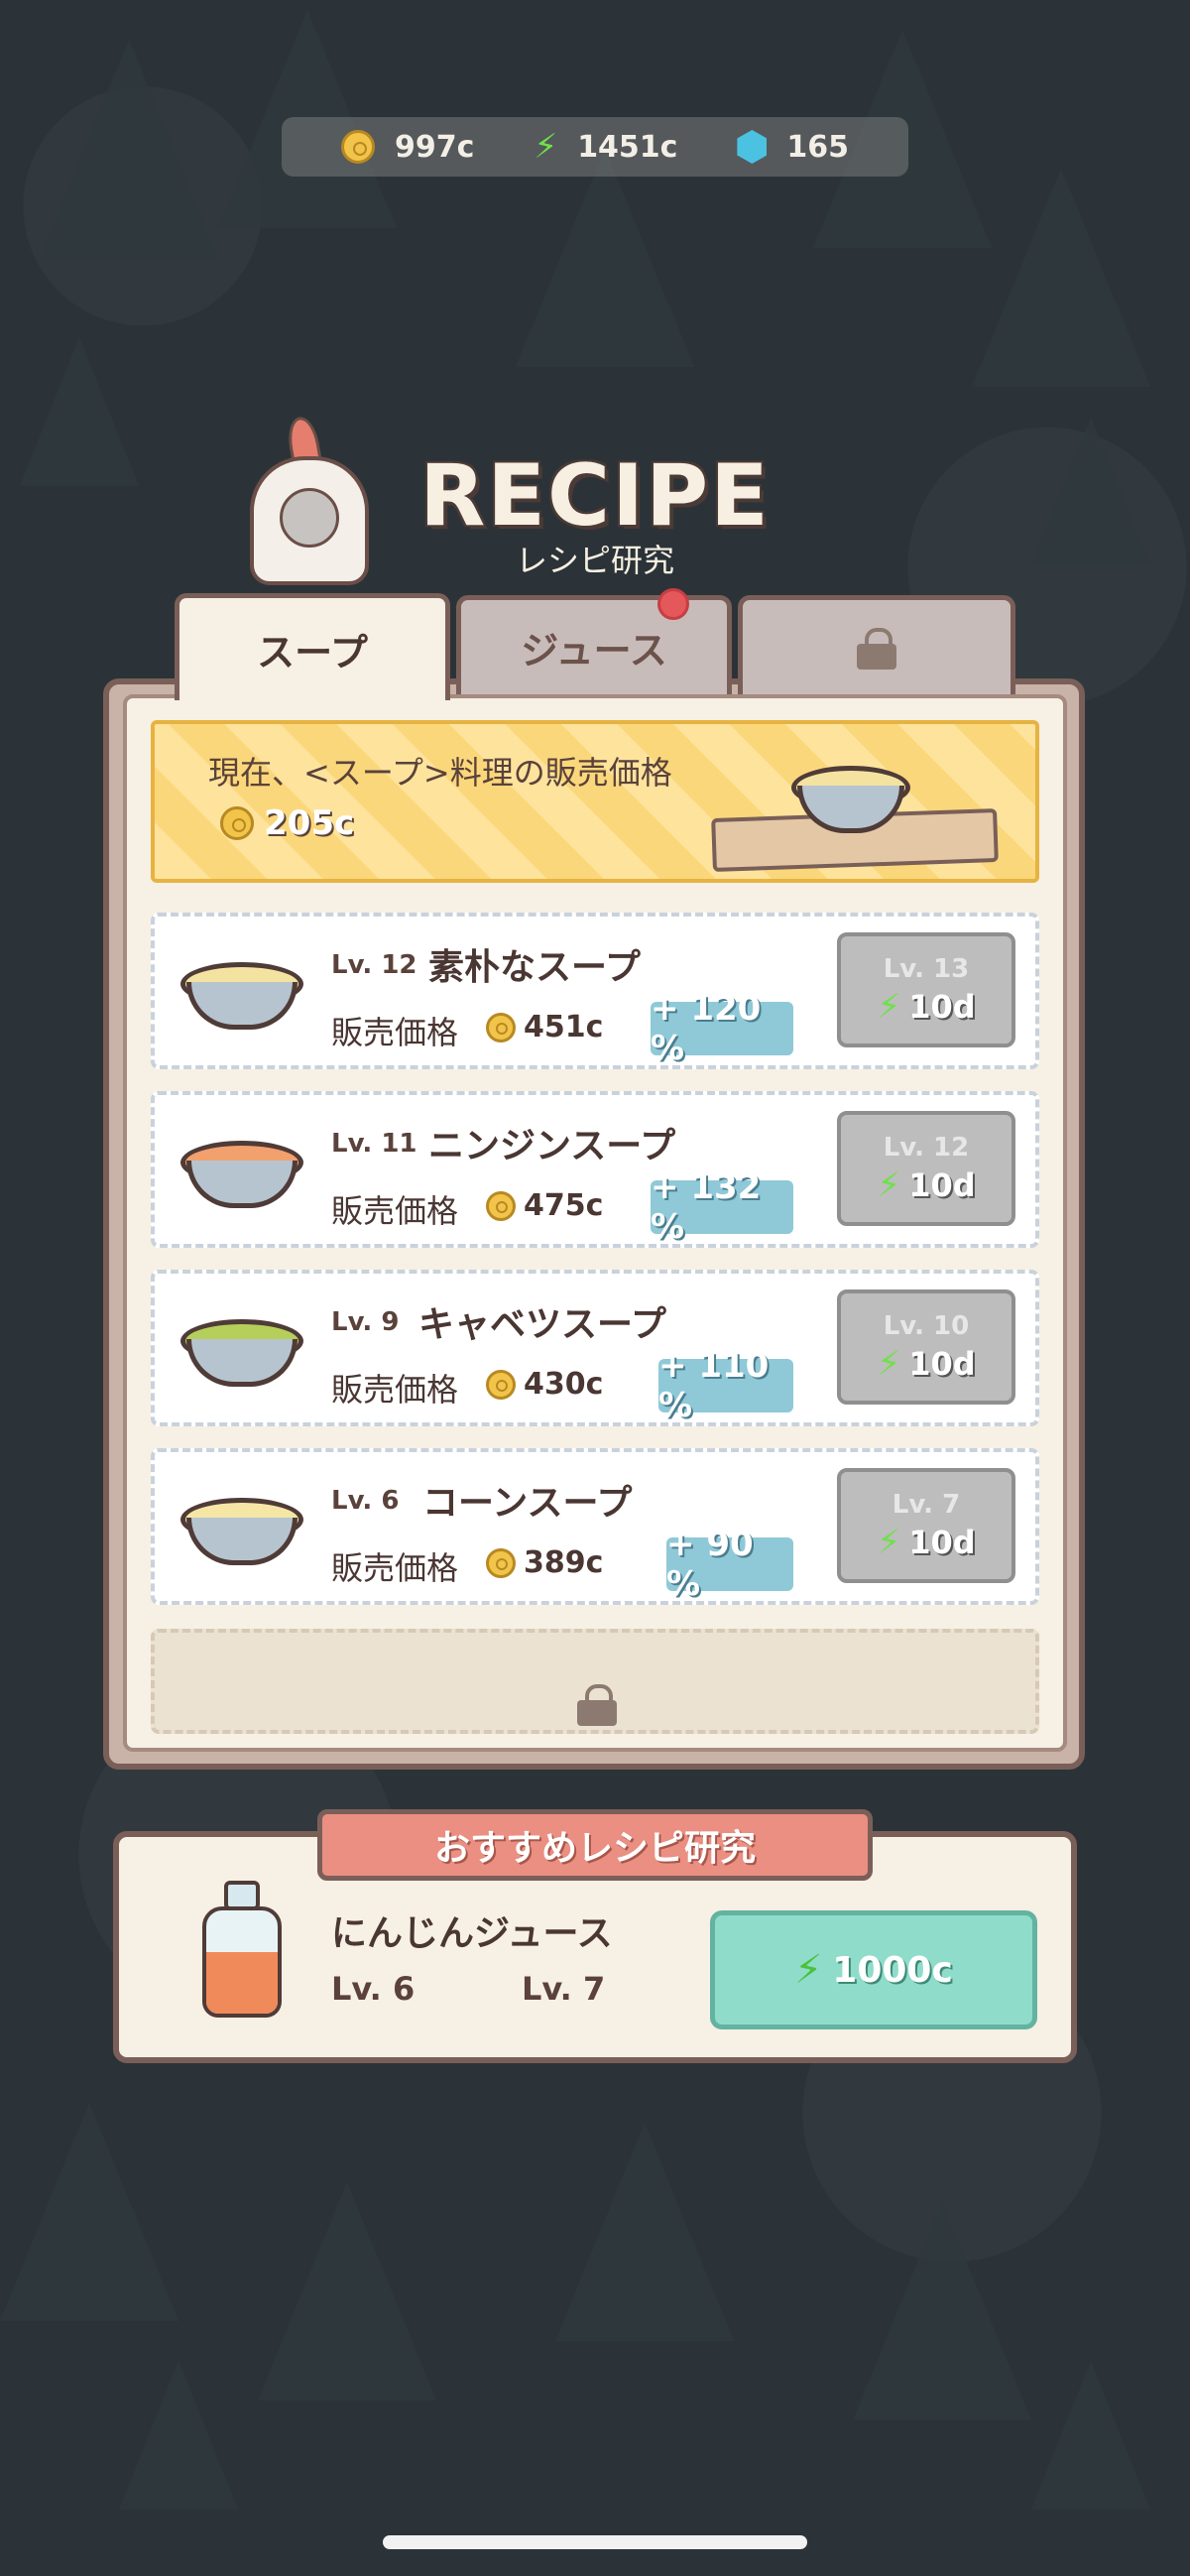  Describe the element at coordinates (817, 147) in the screenshot. I see `gem-amount: 165` at that location.